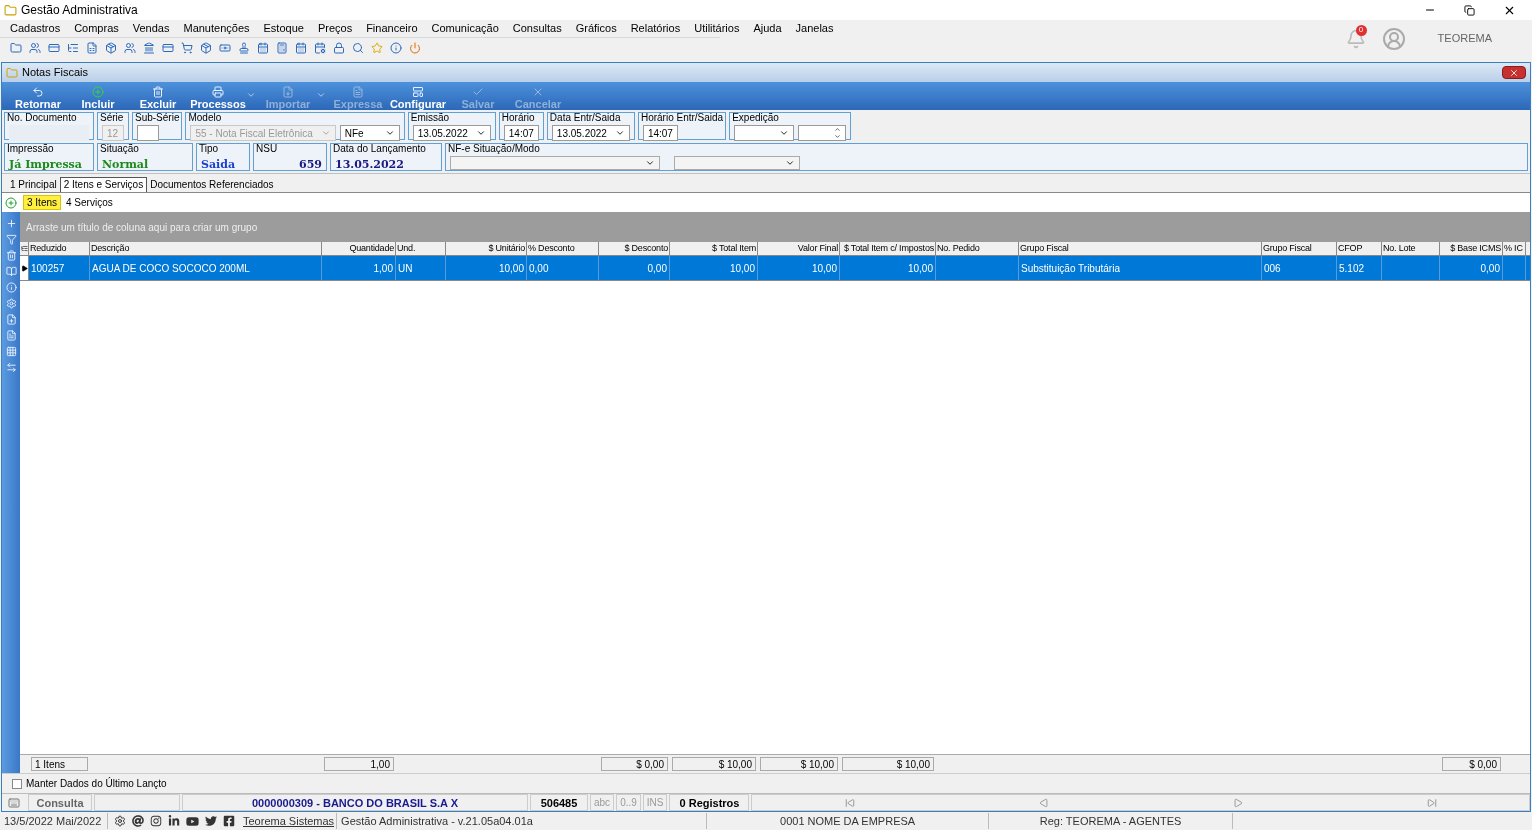 The height and width of the screenshot is (830, 1532). Describe the element at coordinates (244, 47) in the screenshot. I see `stamp-icon` at that location.